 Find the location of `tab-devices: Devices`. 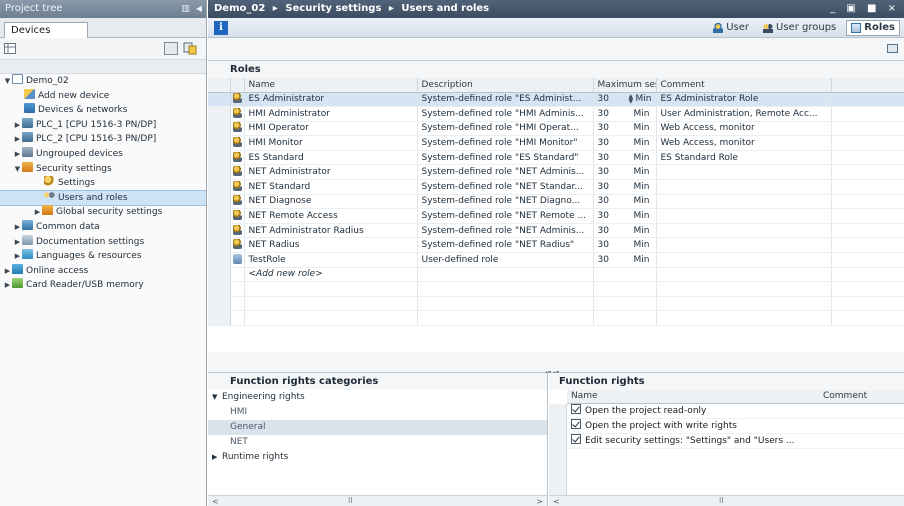

tab-devices: Devices is located at coordinates (46, 30).